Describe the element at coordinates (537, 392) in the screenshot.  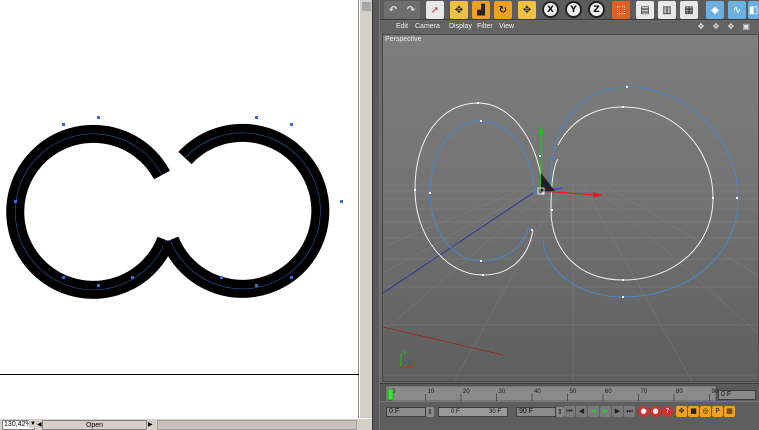
I see `timeline-tick-label: 40` at that location.